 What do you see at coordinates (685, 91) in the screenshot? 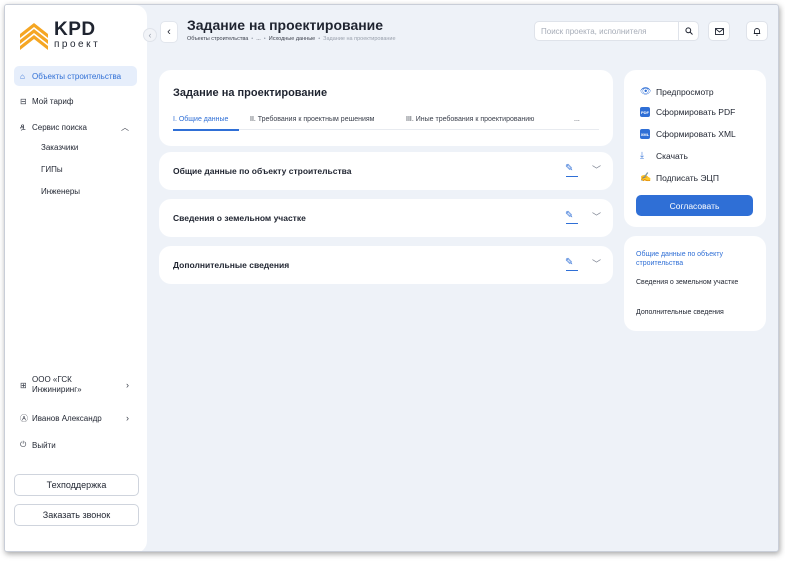
I see `action-label: Предпросмотр` at bounding box center [685, 91].